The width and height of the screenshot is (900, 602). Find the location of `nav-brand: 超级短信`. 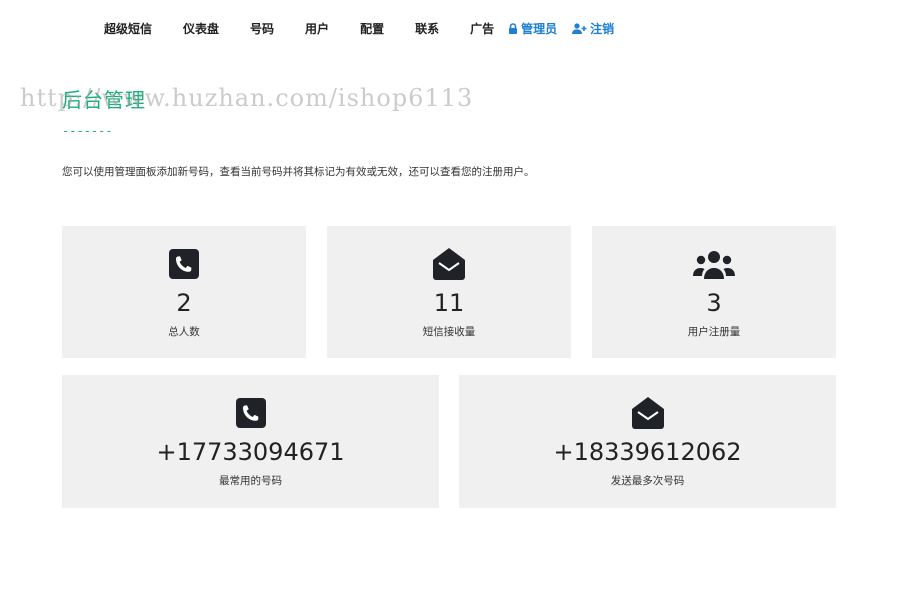

nav-brand: 超级短信 is located at coordinates (128, 28).